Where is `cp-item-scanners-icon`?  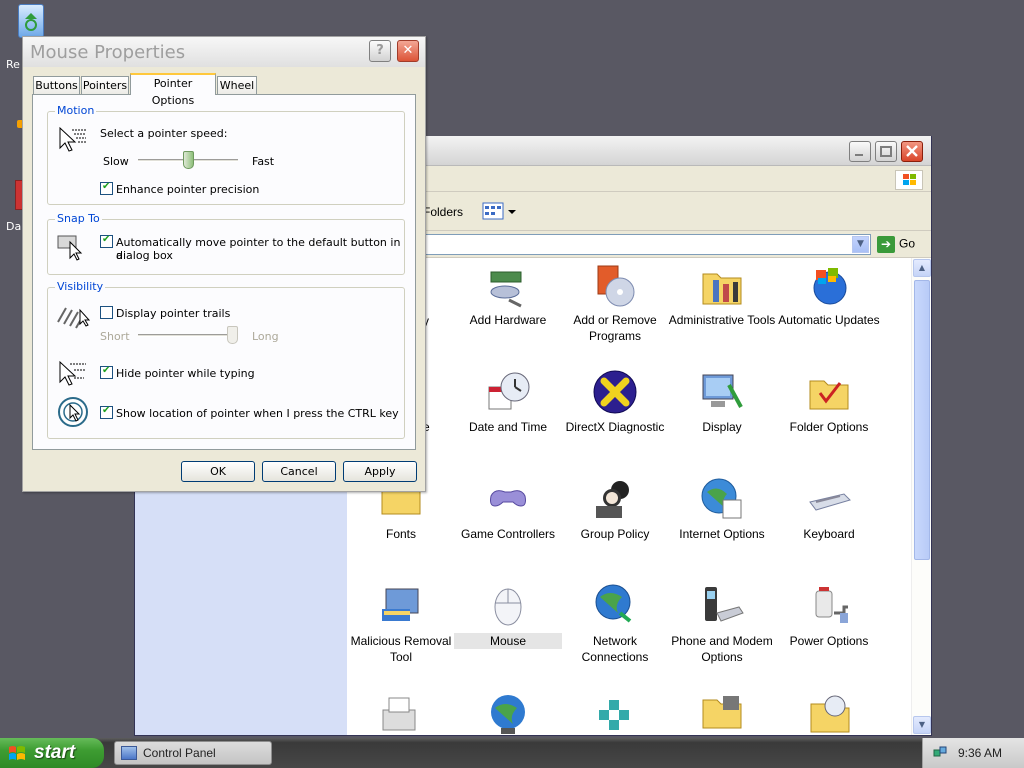
cp-item-scanners-icon is located at coordinates (616, 712).